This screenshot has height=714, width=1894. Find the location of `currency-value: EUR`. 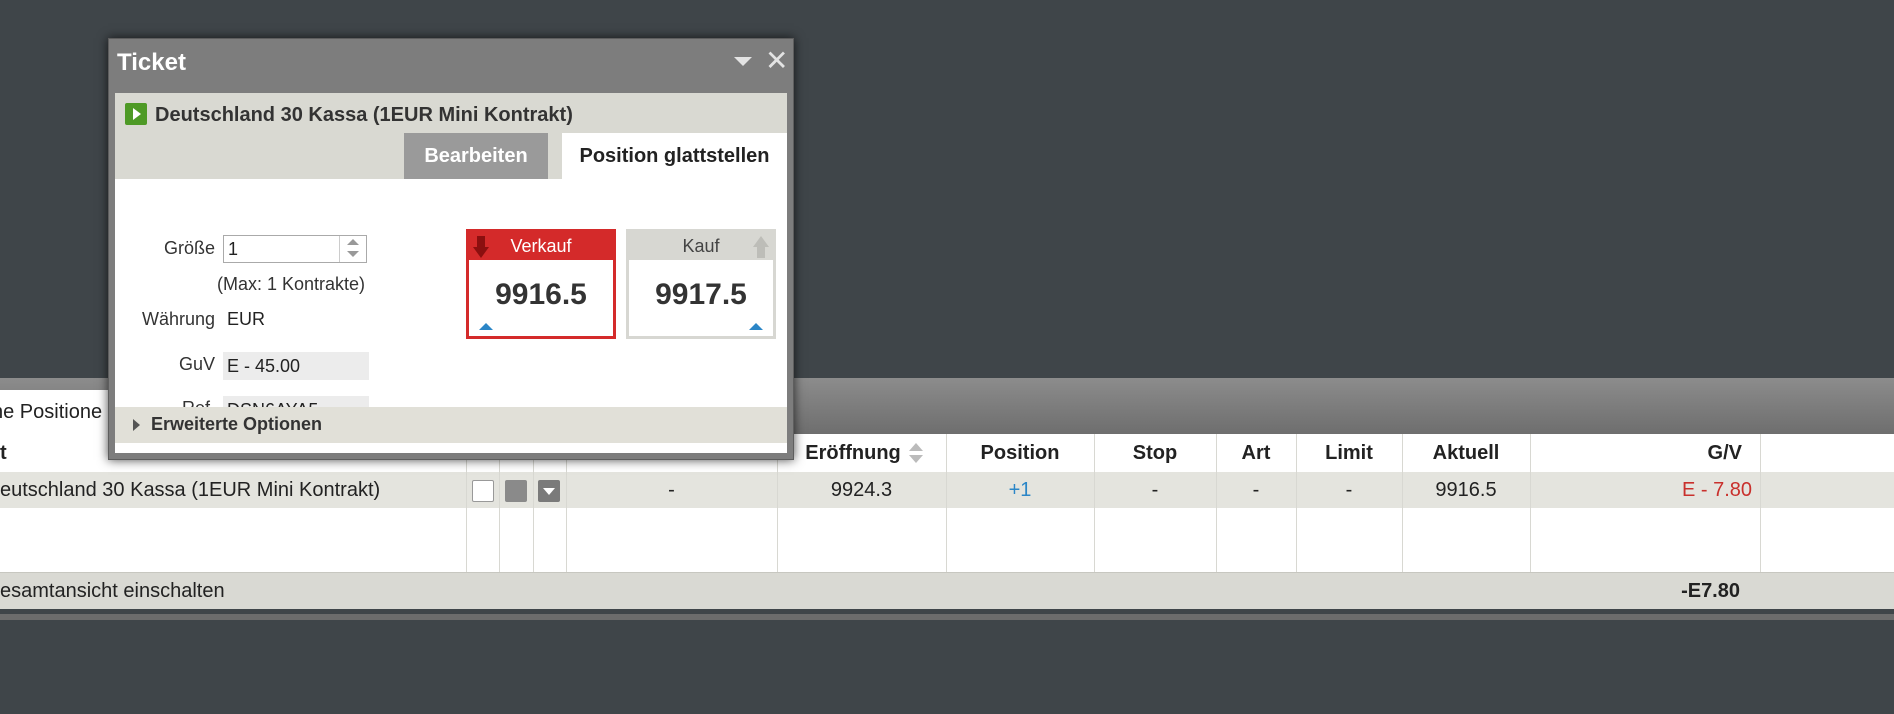

currency-value: EUR is located at coordinates (246, 319).